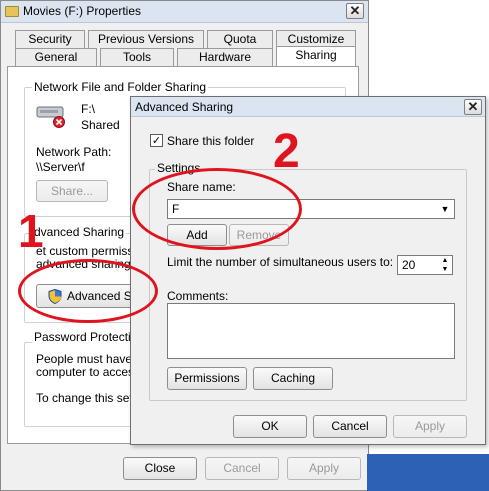 This screenshot has width=489, height=491. What do you see at coordinates (31, 231) in the screenshot?
I see `step-1-annotation: 1` at bounding box center [31, 231].